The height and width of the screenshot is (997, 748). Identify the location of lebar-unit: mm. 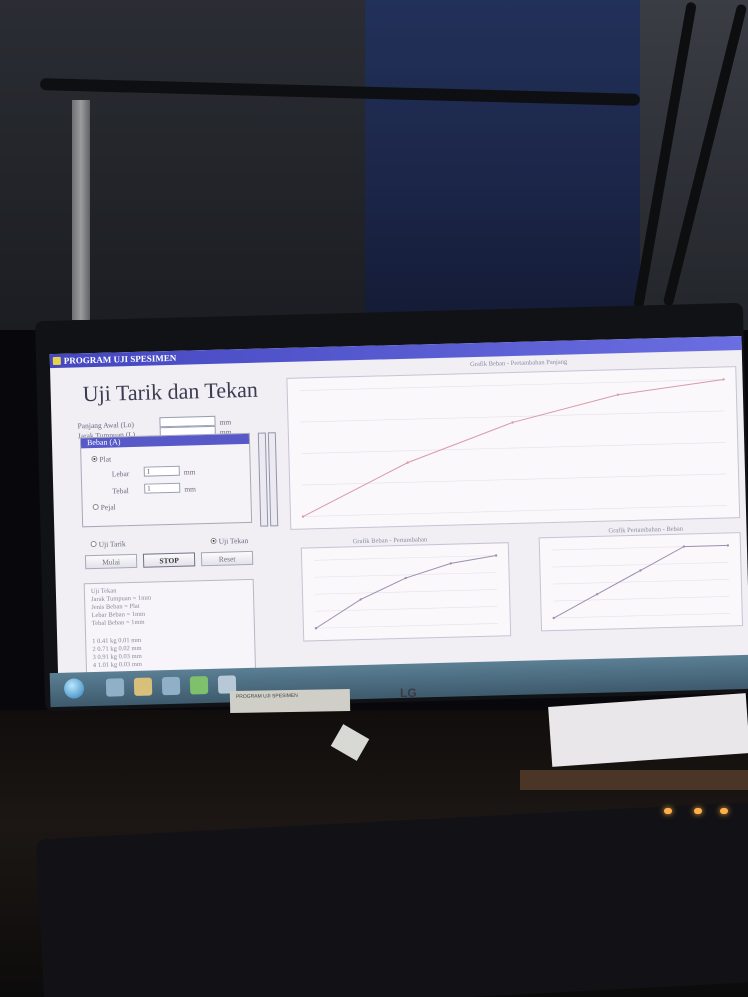
(189, 472).